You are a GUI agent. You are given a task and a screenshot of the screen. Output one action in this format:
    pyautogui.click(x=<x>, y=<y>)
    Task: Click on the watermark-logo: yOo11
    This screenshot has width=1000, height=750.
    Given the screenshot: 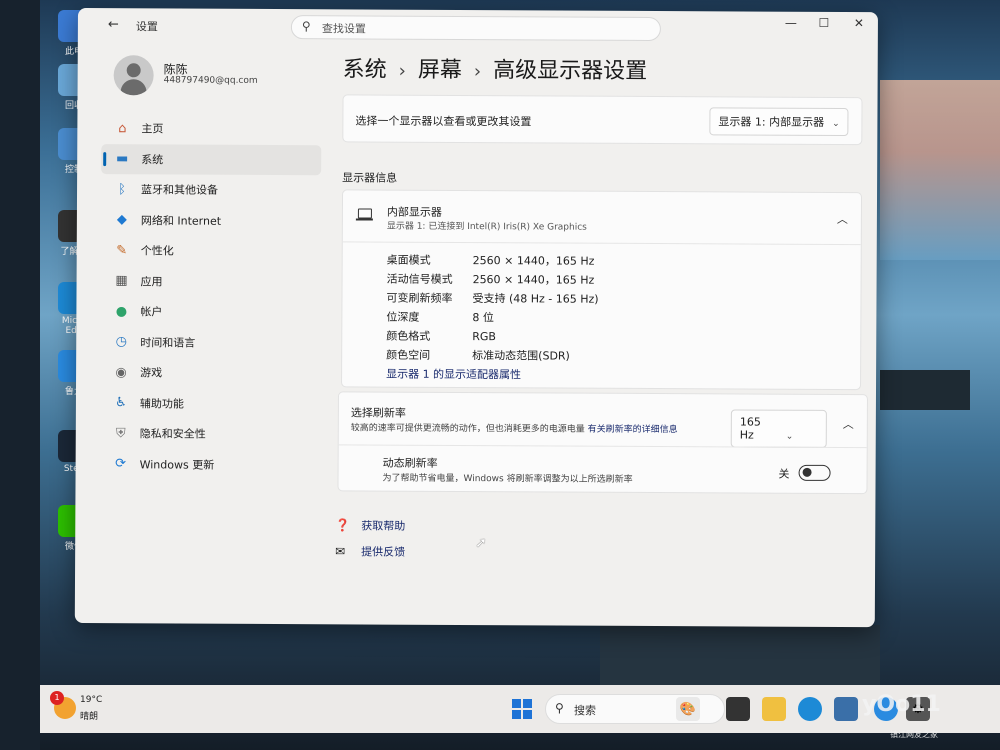 What is the action you would take?
    pyautogui.click(x=901, y=704)
    